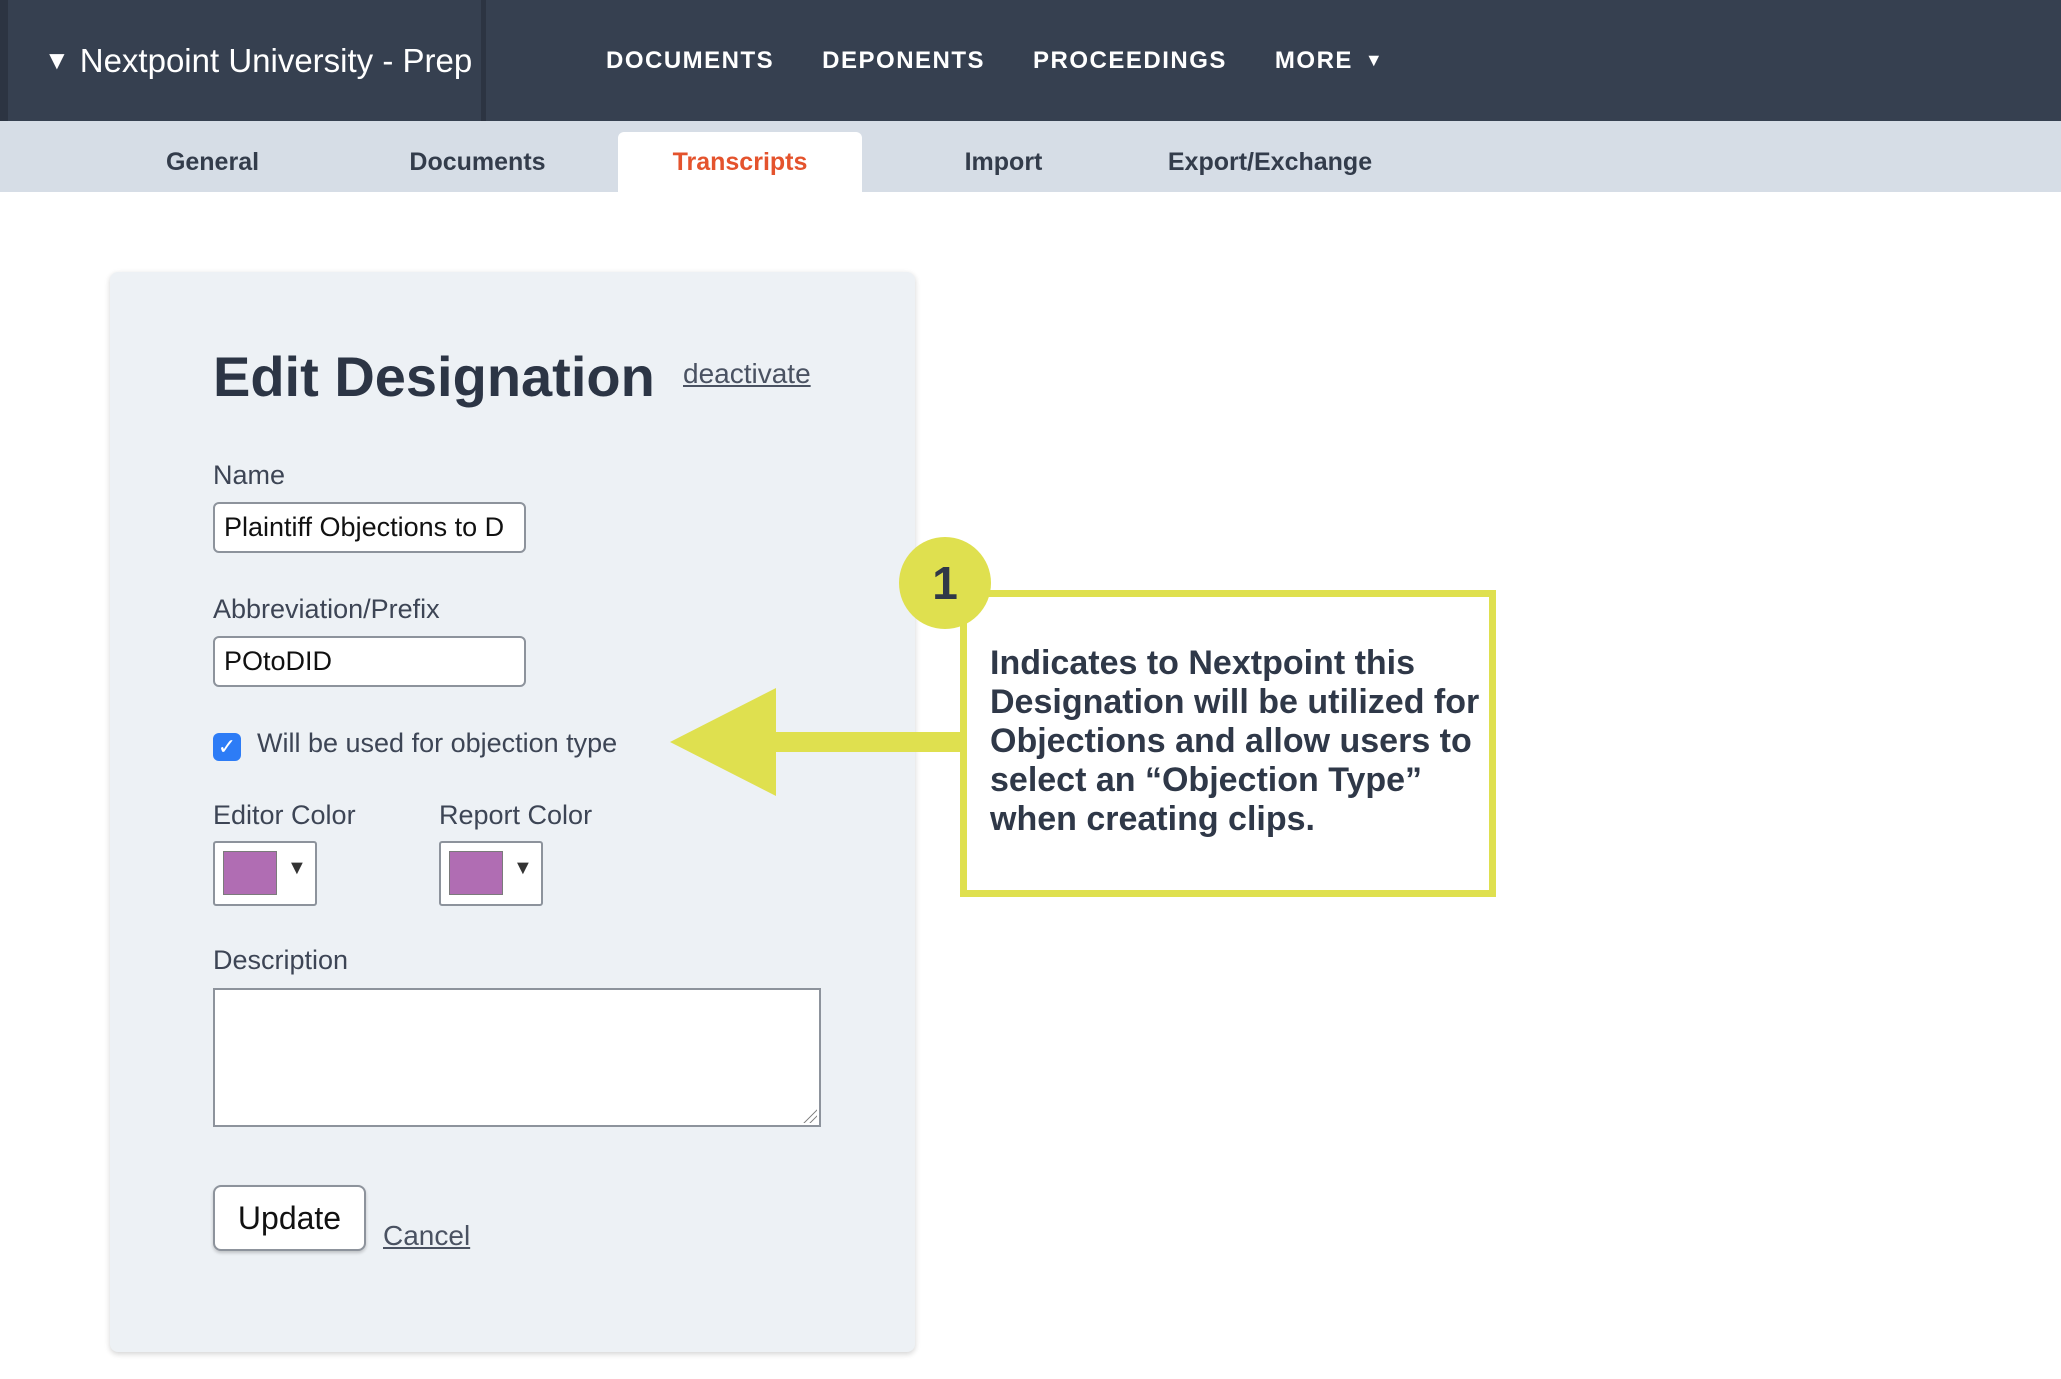  I want to click on page-title: Edit Designation, so click(434, 376).